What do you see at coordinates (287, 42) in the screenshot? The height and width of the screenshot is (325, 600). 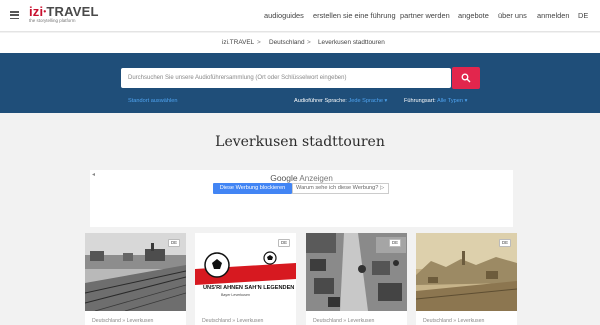 I see `breadcrumb-country: Deutschland` at bounding box center [287, 42].